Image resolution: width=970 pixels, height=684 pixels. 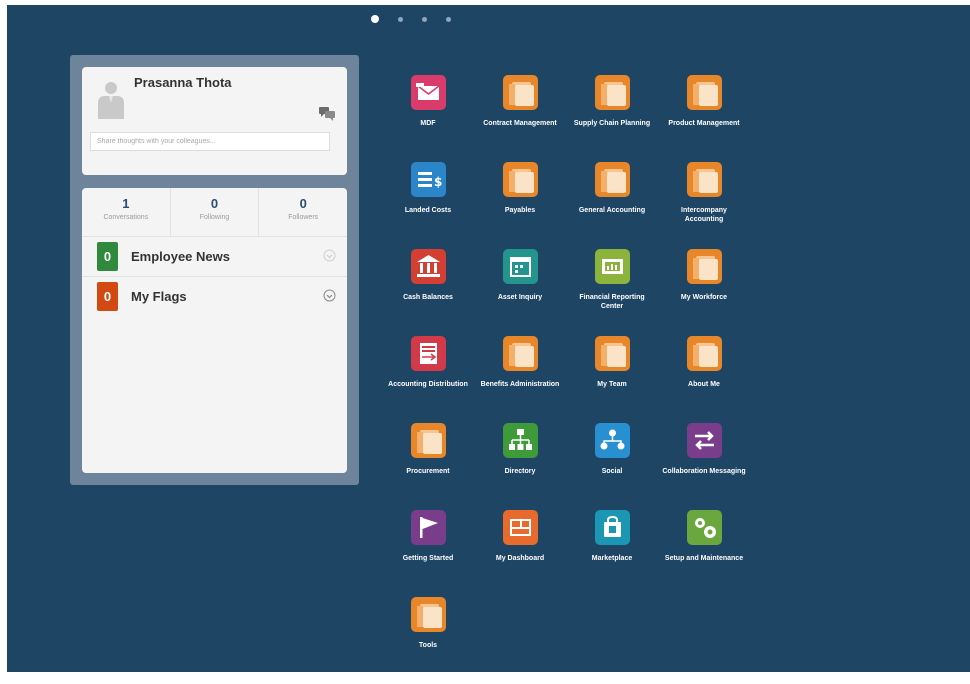 What do you see at coordinates (428, 471) in the screenshot?
I see `tile-label: Procurement` at bounding box center [428, 471].